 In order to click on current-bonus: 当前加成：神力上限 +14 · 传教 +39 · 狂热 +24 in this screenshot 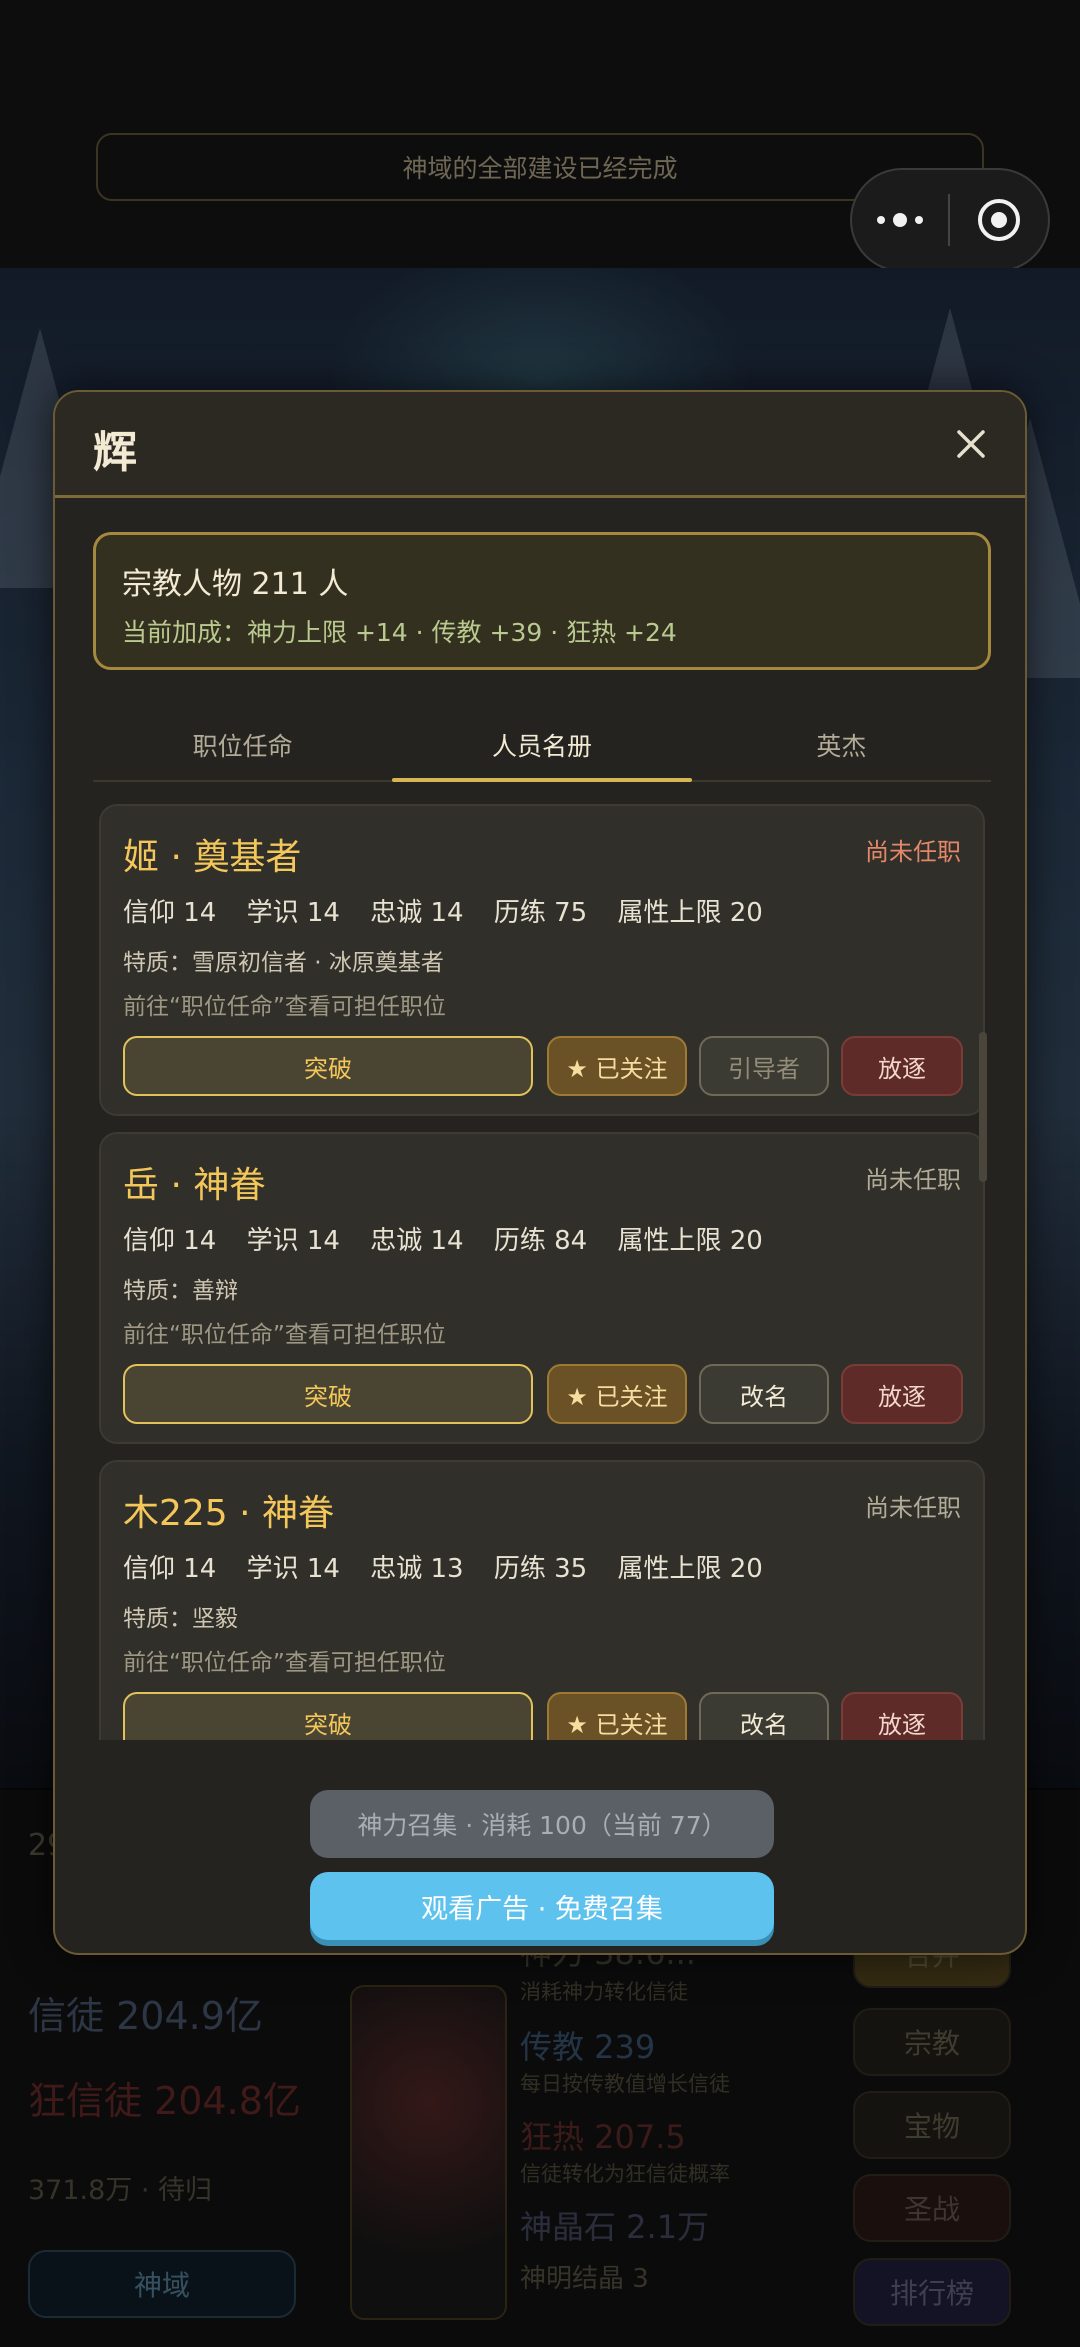, I will do `click(399, 632)`.